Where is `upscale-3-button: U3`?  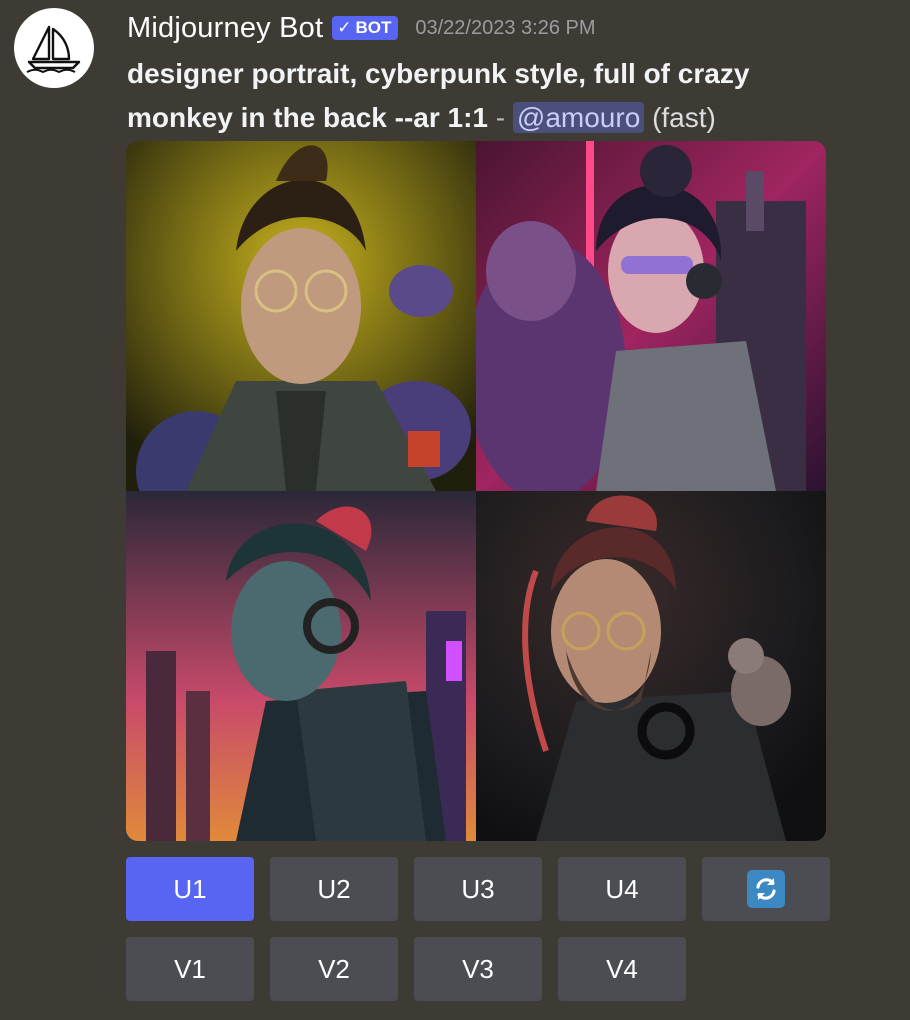
upscale-3-button: U3 is located at coordinates (478, 889).